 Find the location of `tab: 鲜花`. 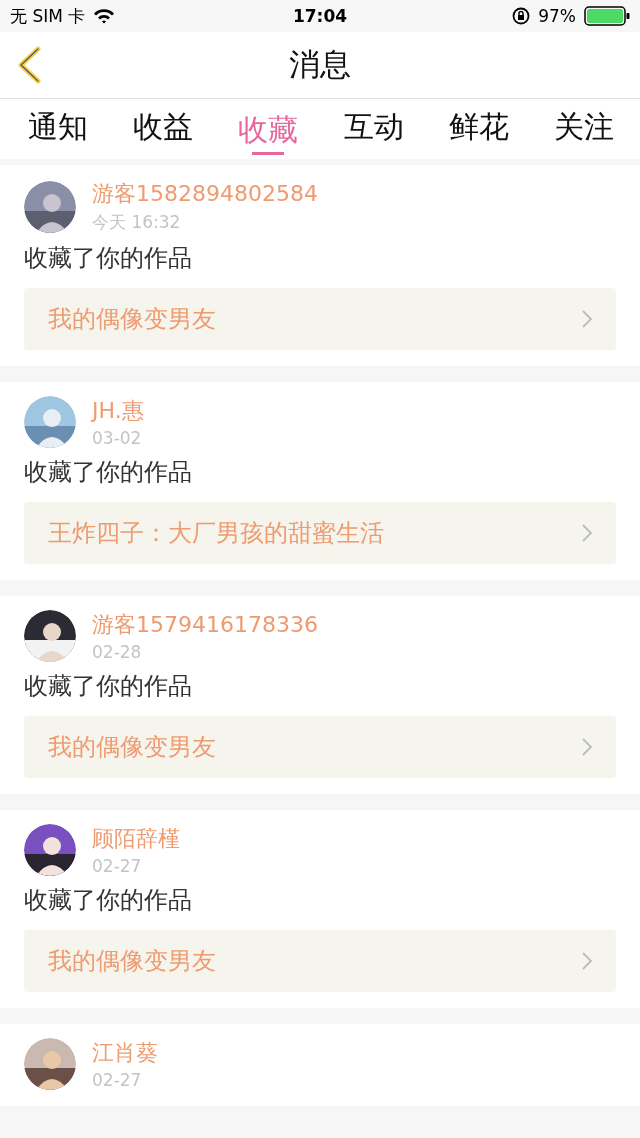

tab: 鲜花 is located at coordinates (478, 127).